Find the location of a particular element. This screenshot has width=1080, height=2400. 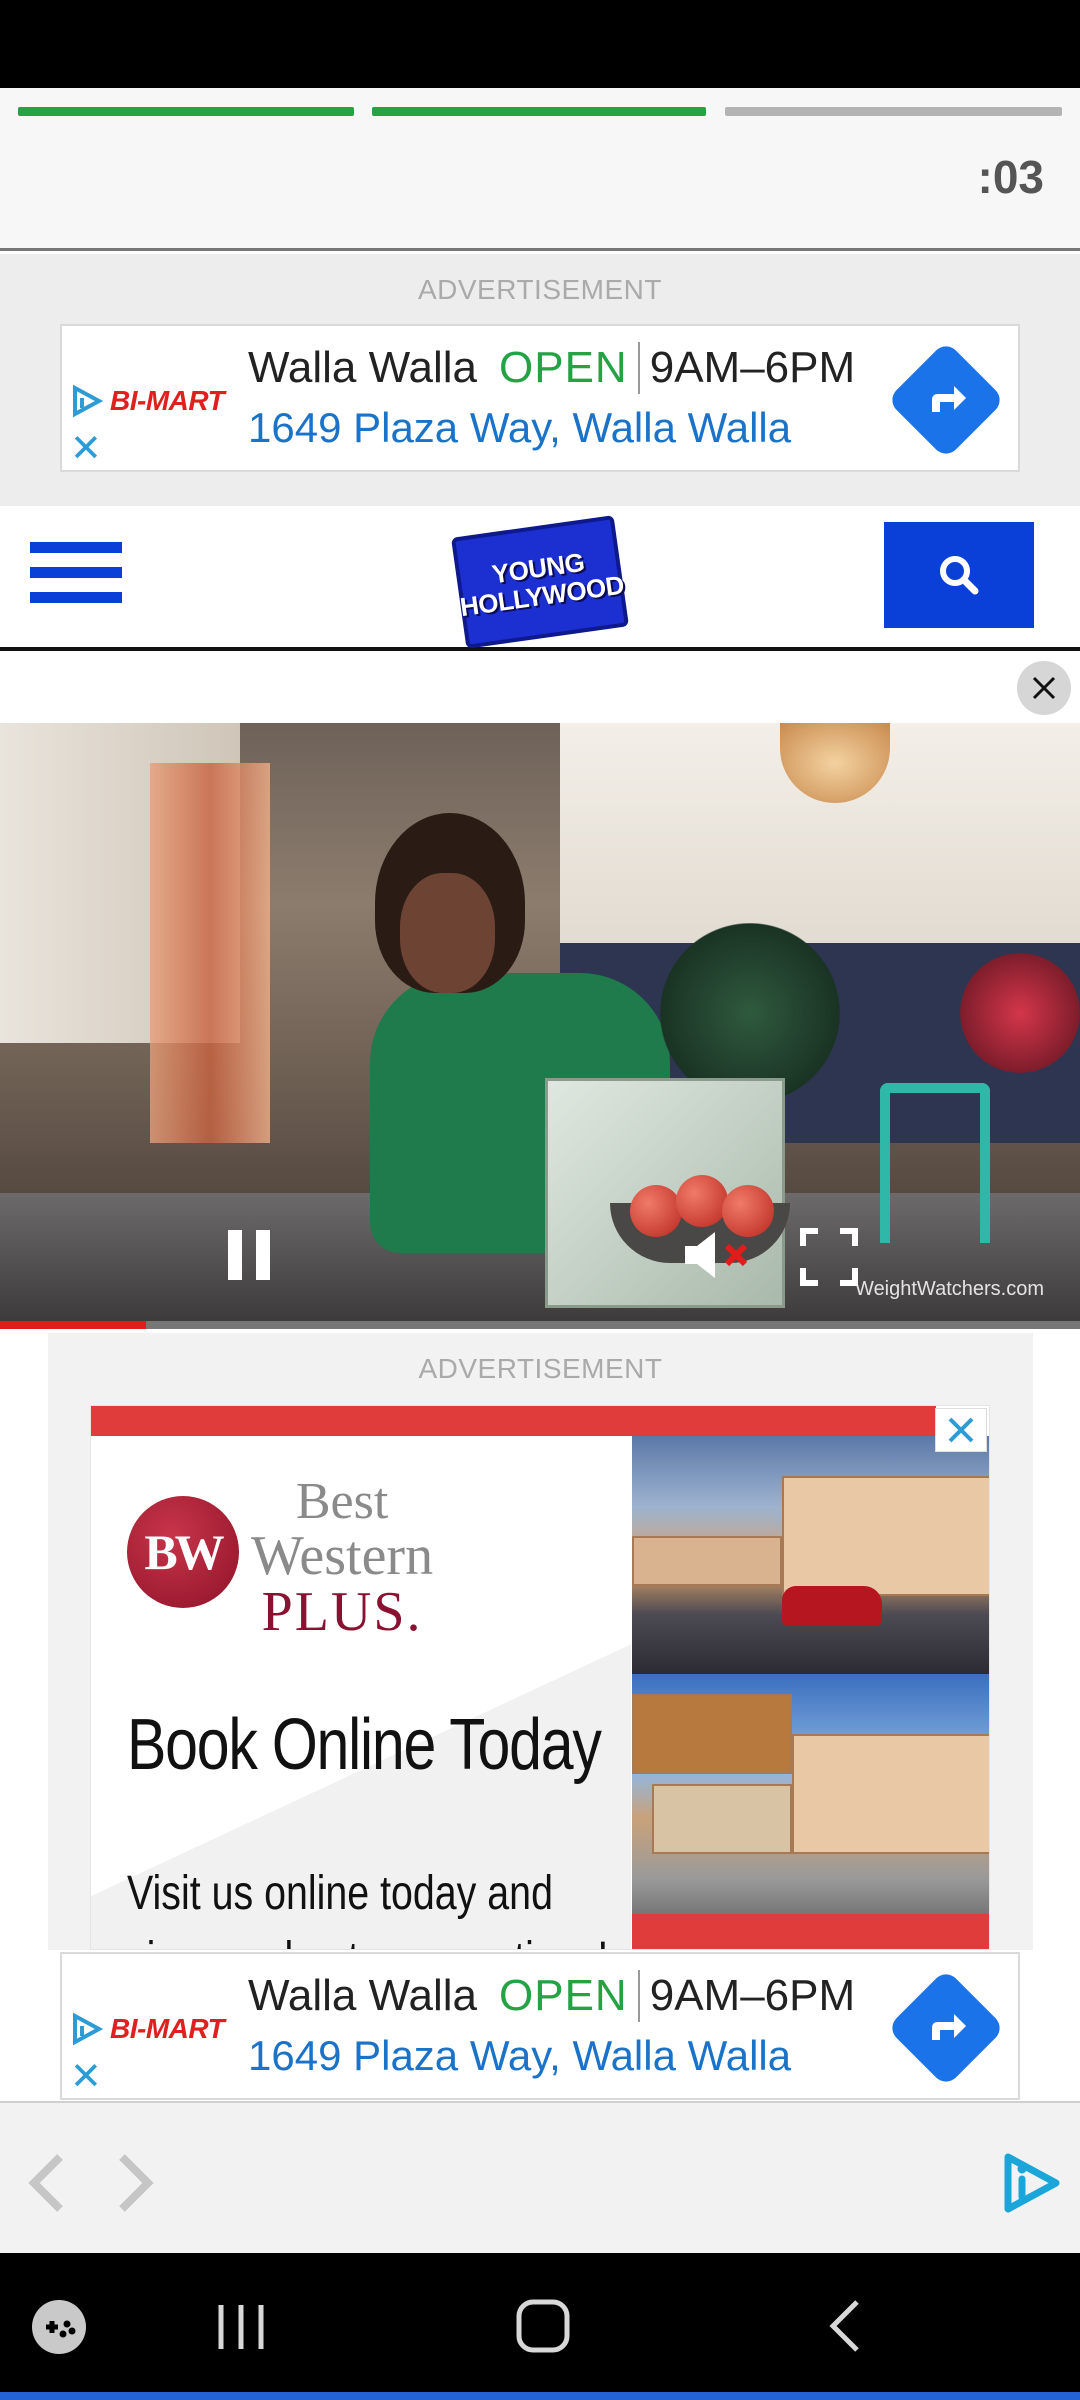

hotel-photo-entrance is located at coordinates (810, 1794).